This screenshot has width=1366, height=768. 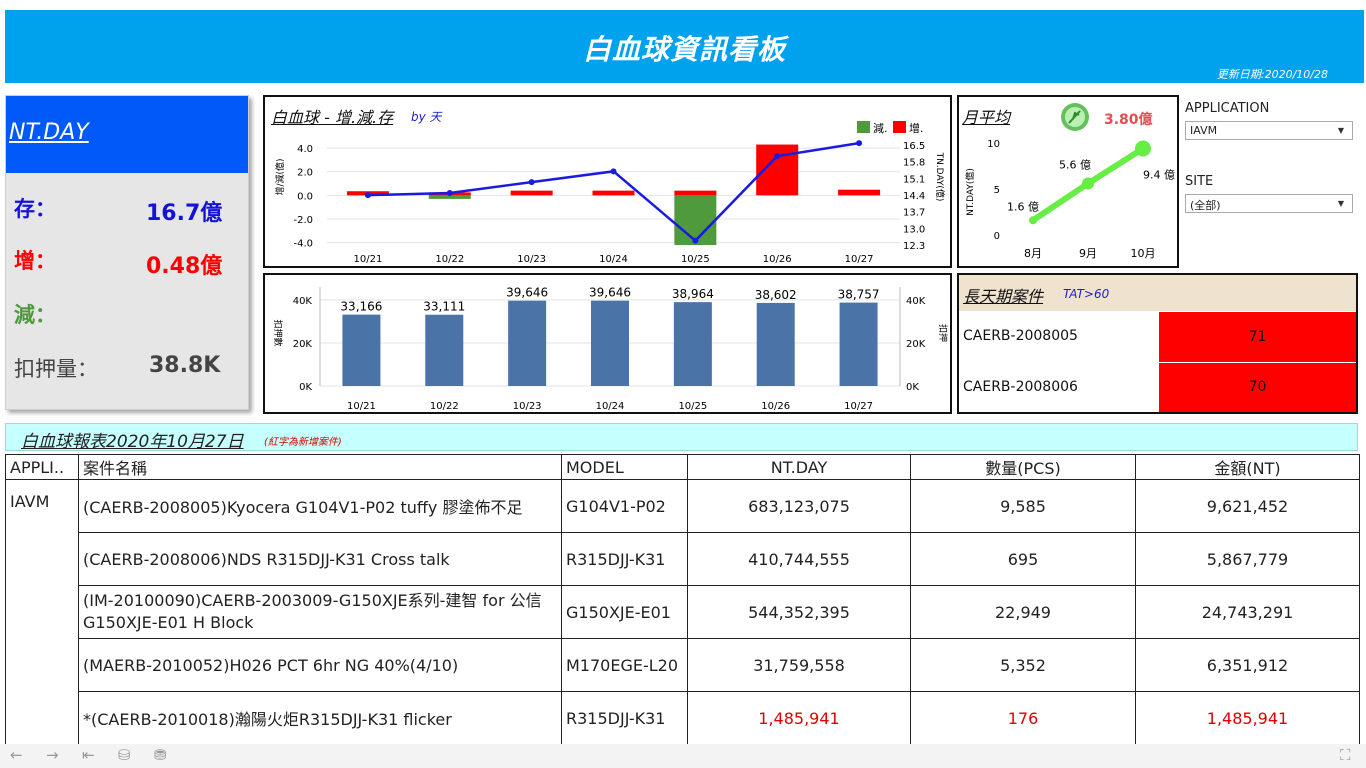 What do you see at coordinates (914, 163) in the screenshot?
I see `right-tick-label: 15.8` at bounding box center [914, 163].